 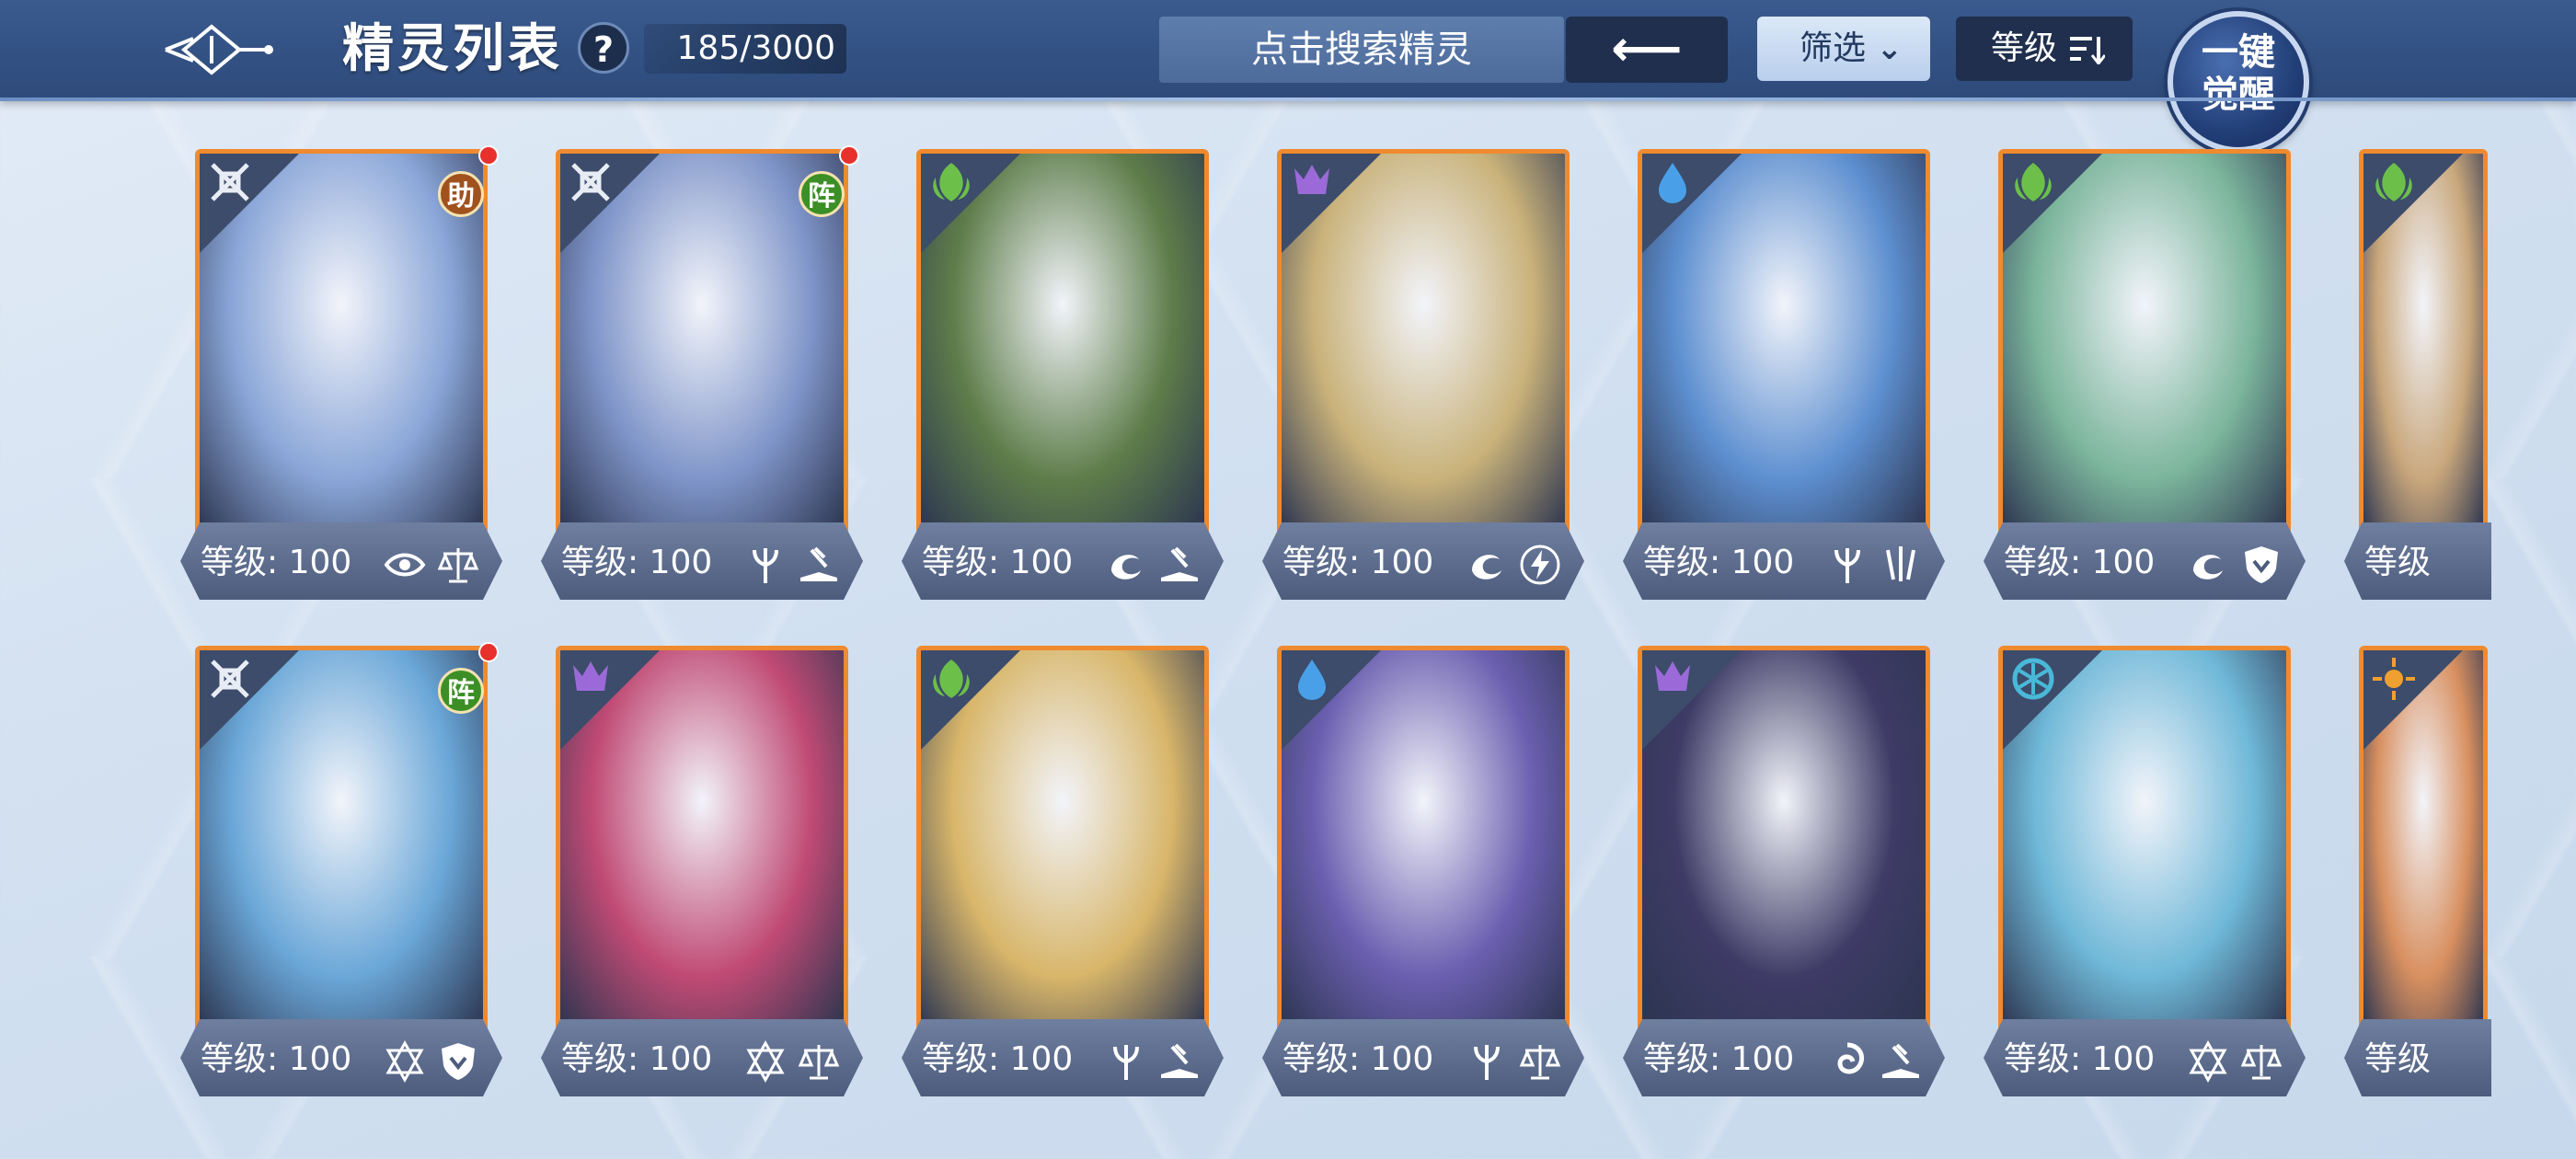 What do you see at coordinates (1540, 565) in the screenshot?
I see `lightning-icon` at bounding box center [1540, 565].